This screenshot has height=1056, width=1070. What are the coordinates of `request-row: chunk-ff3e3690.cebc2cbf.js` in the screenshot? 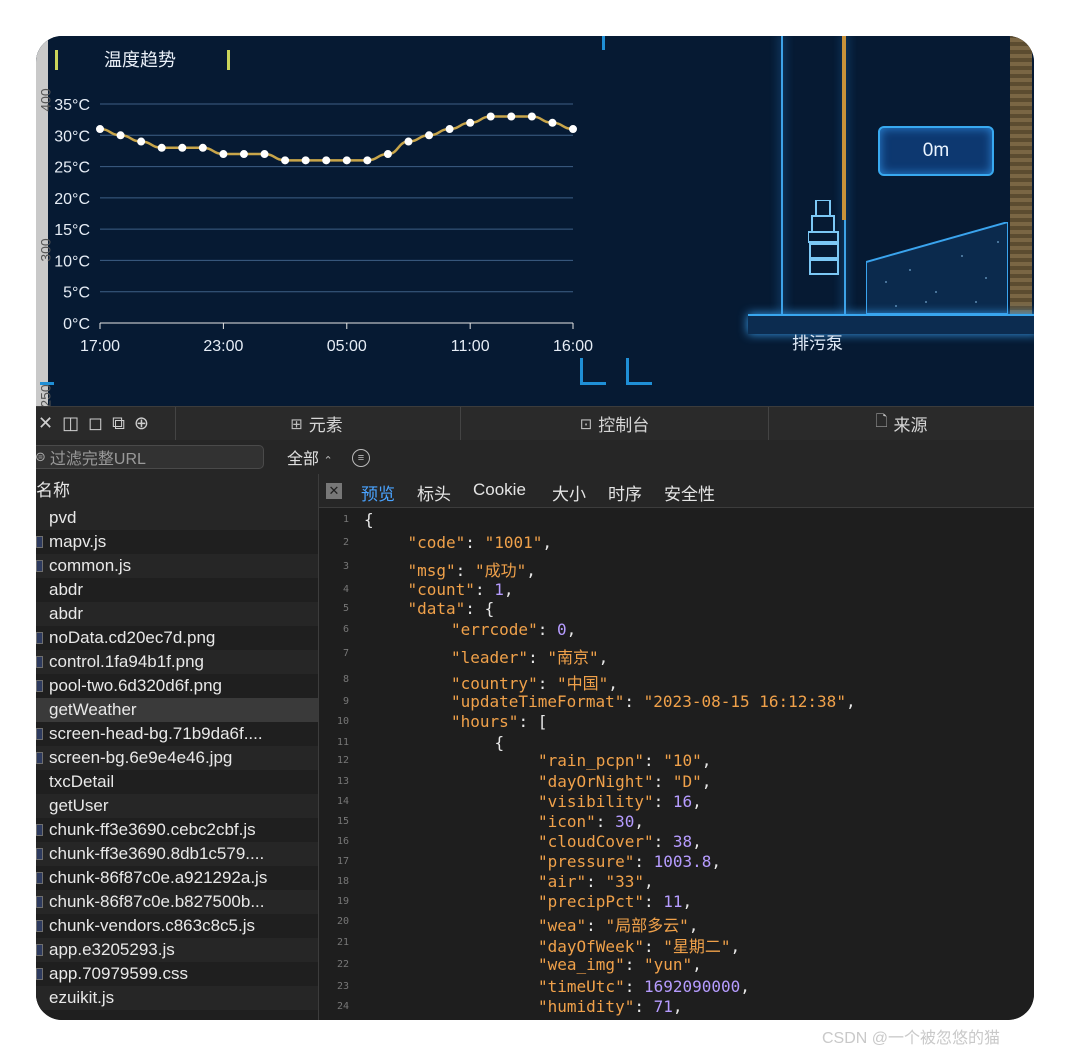 It's located at (177, 830).